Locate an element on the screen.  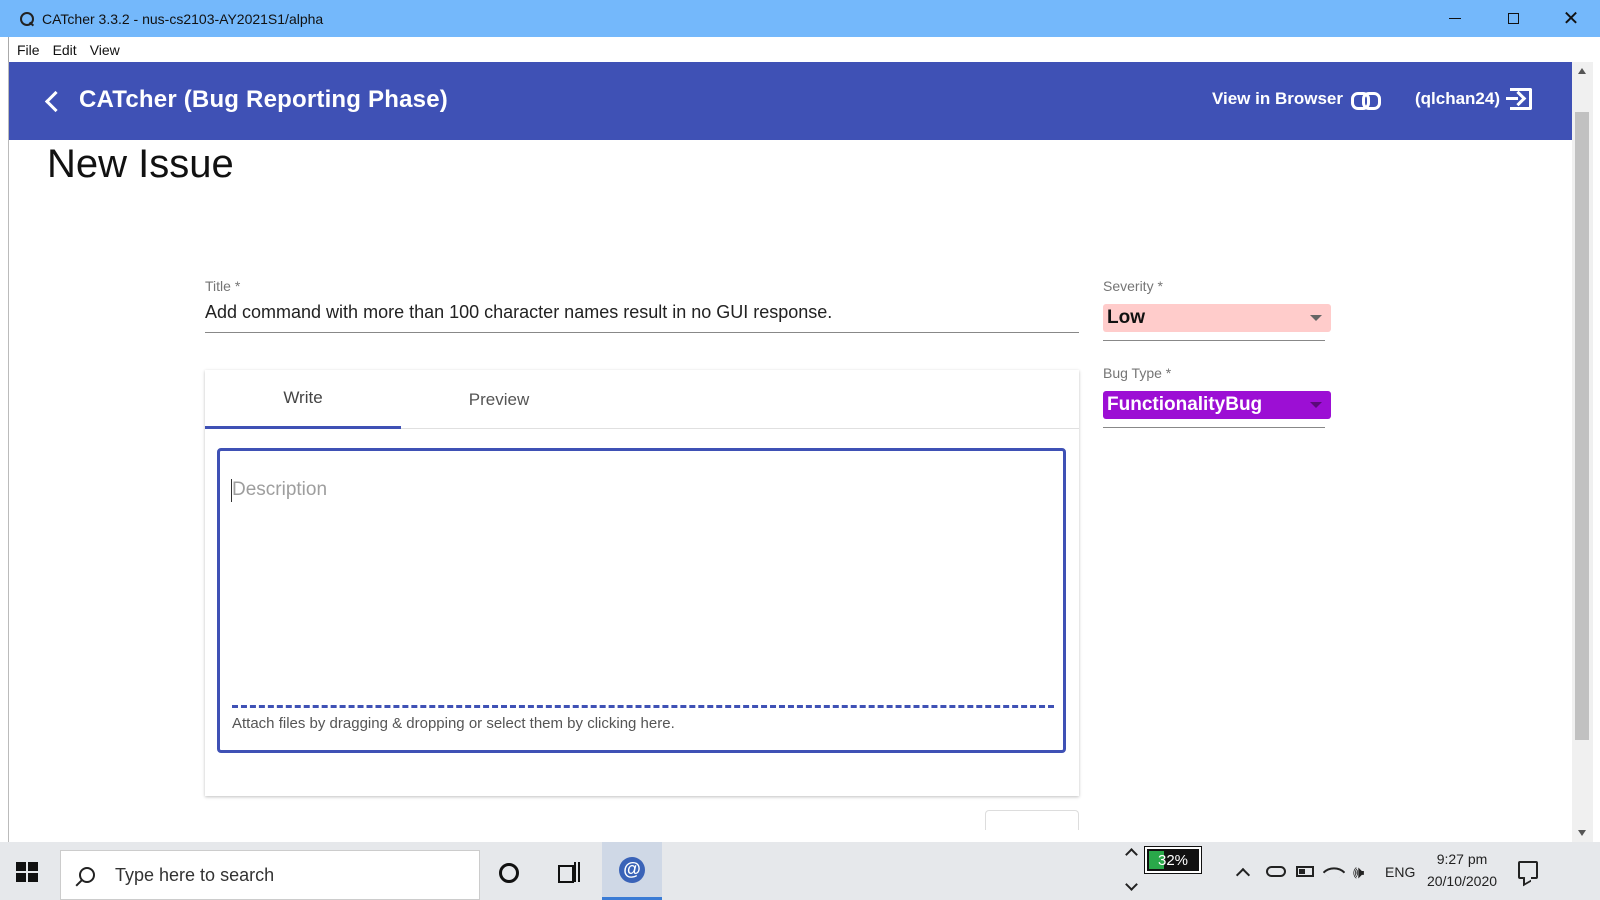
onedrive-cloud-icon is located at coordinates (1276, 871).